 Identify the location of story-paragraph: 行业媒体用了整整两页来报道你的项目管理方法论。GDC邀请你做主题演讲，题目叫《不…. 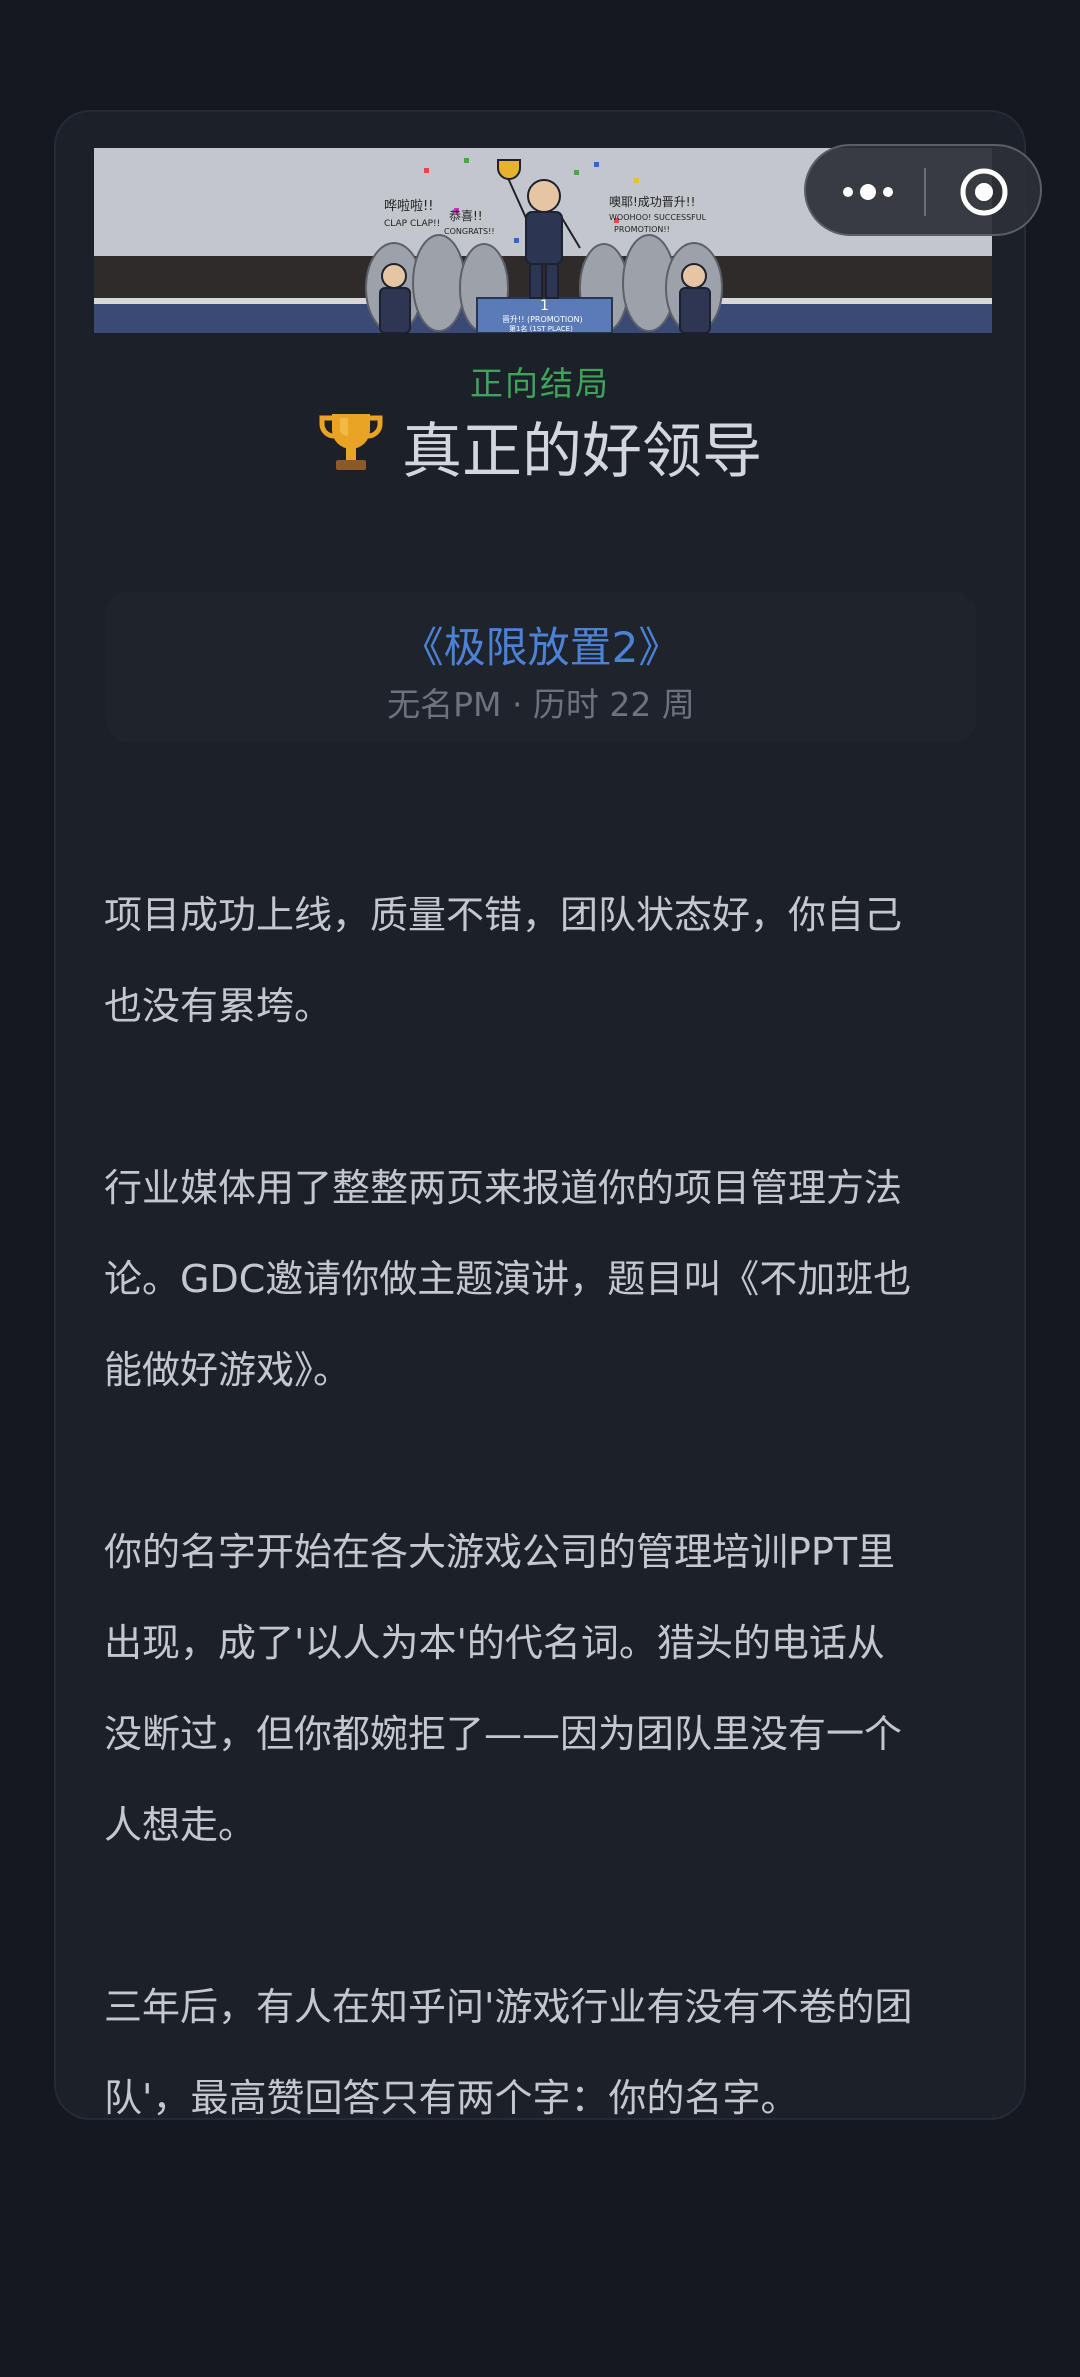
(508, 1279).